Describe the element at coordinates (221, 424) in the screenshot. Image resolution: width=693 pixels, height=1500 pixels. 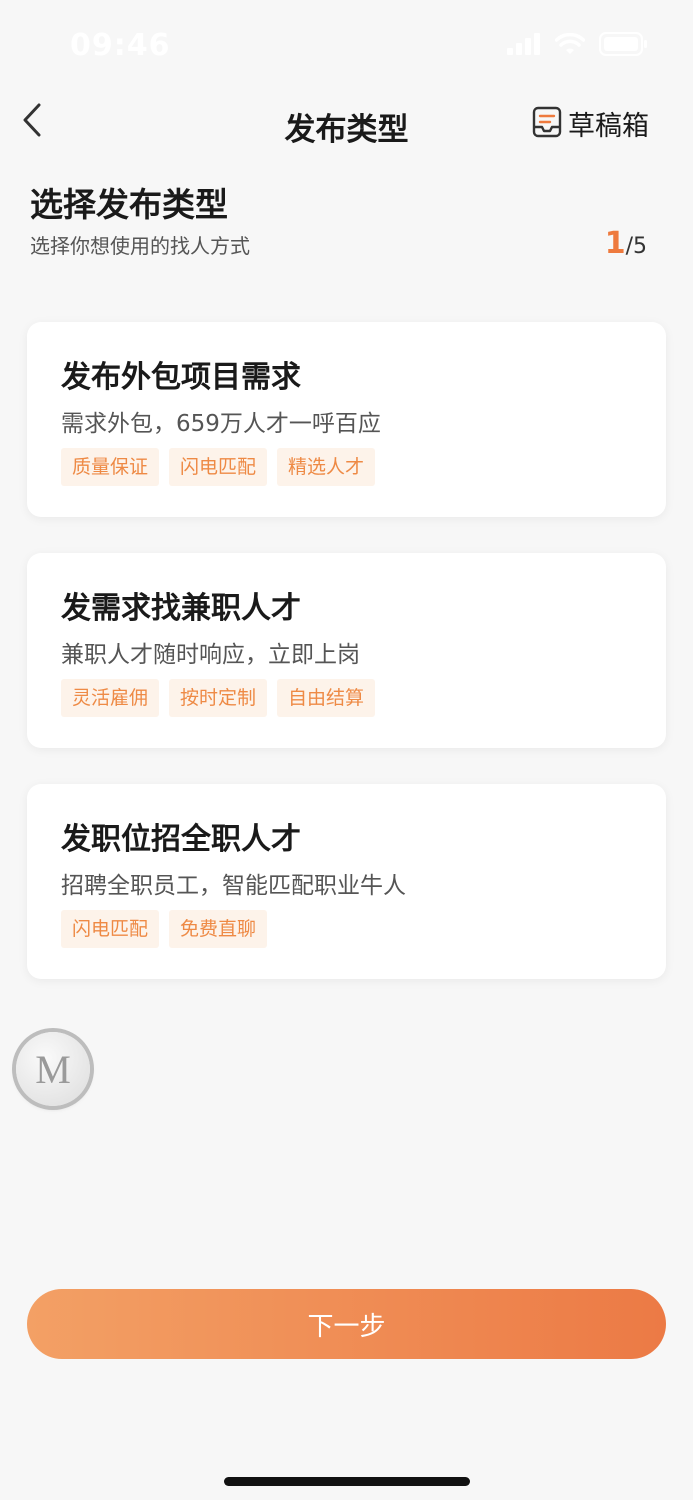
I see `card-description: 需求外包，659万人才一呼百应` at that location.